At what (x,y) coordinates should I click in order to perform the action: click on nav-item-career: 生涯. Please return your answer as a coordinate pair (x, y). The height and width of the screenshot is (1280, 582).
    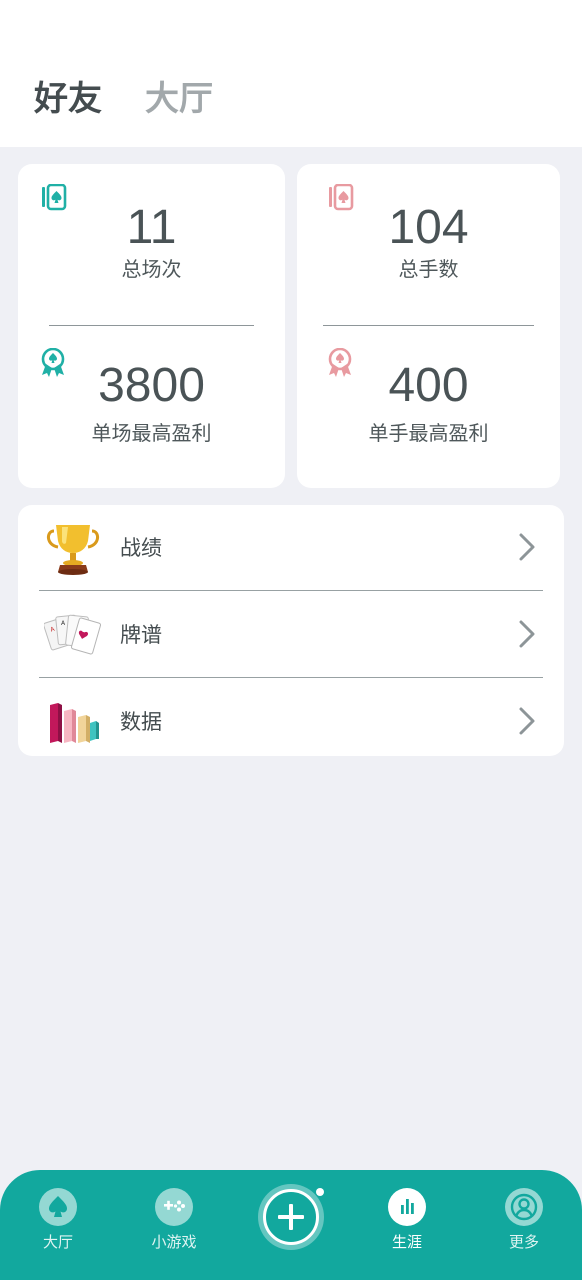
    Looking at the image, I should click on (407, 1220).